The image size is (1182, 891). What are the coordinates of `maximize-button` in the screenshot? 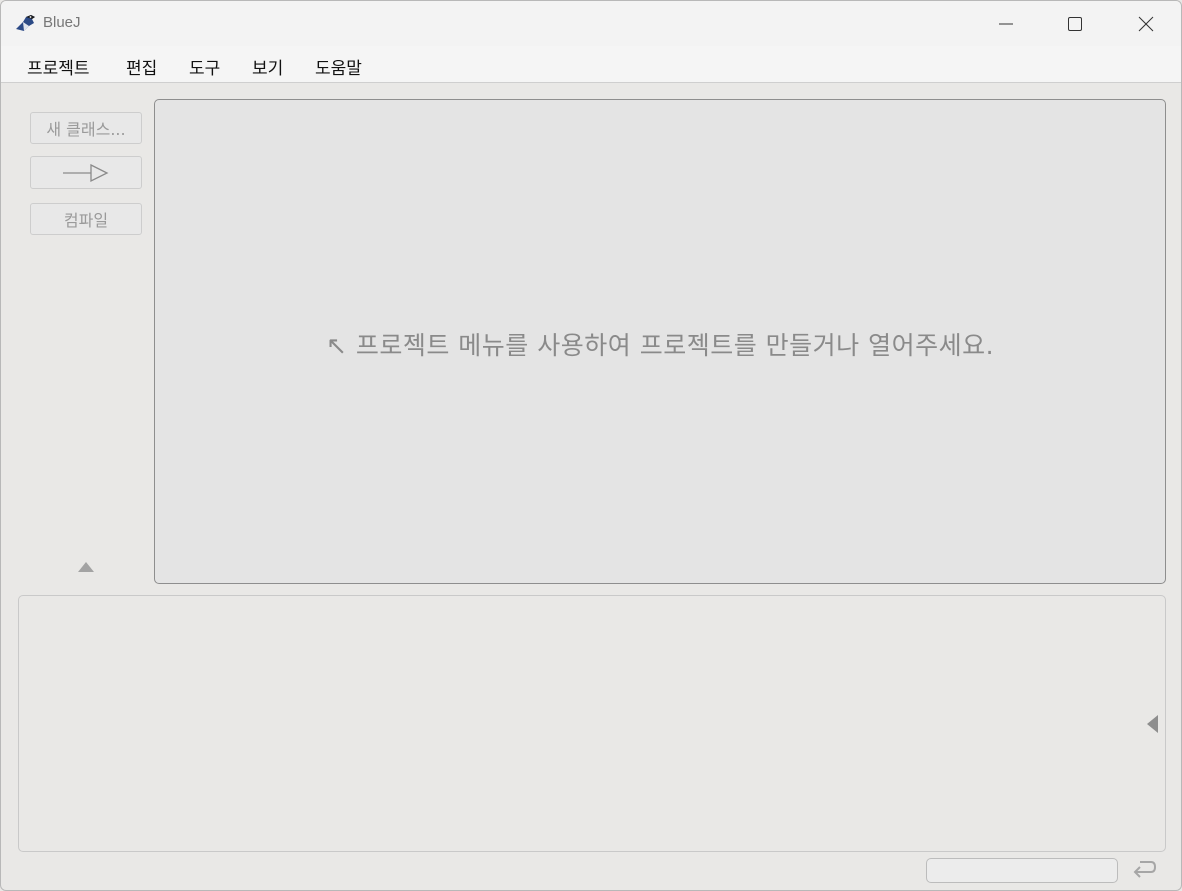 It's located at (1075, 23).